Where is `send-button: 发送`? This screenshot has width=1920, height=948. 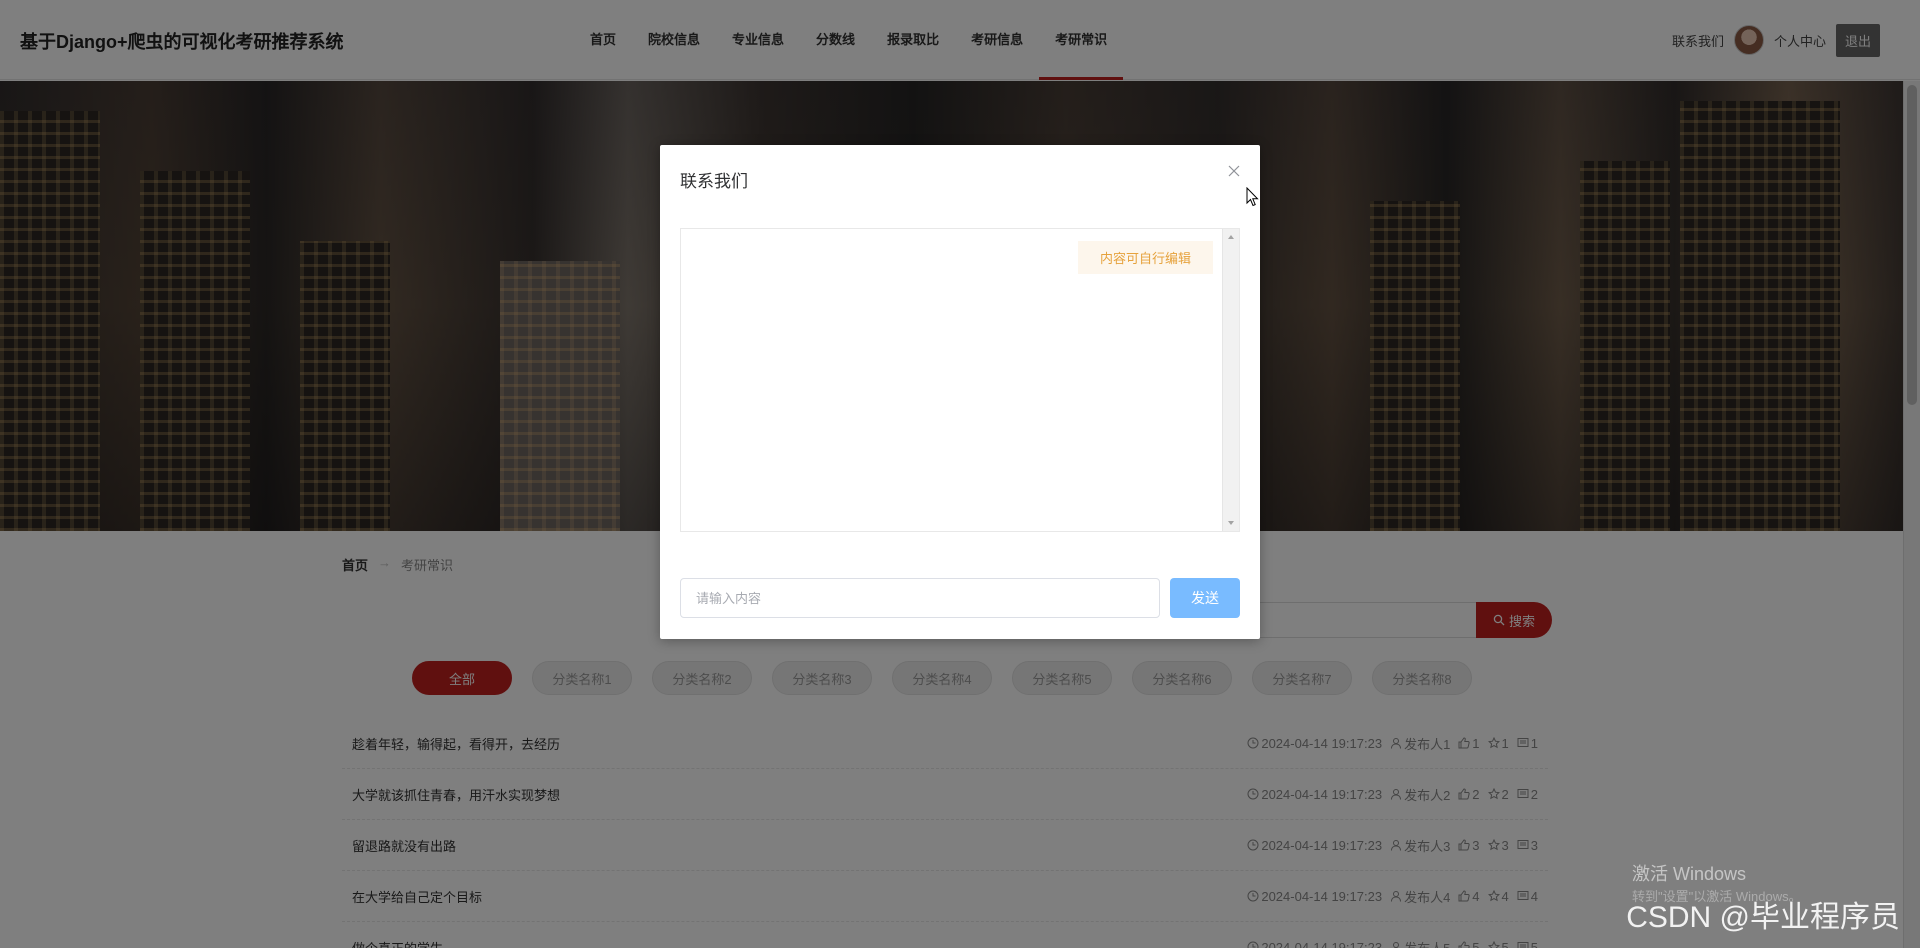
send-button: 发送 is located at coordinates (1205, 598).